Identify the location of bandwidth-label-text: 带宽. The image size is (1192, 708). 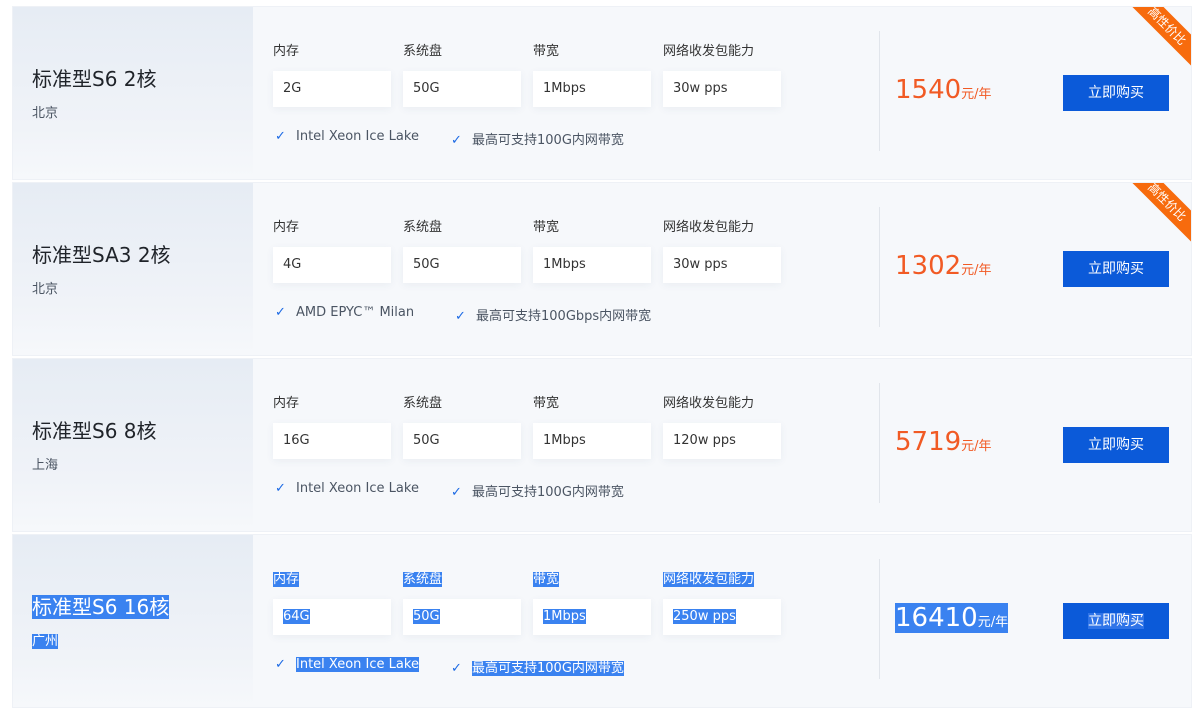
(546, 579).